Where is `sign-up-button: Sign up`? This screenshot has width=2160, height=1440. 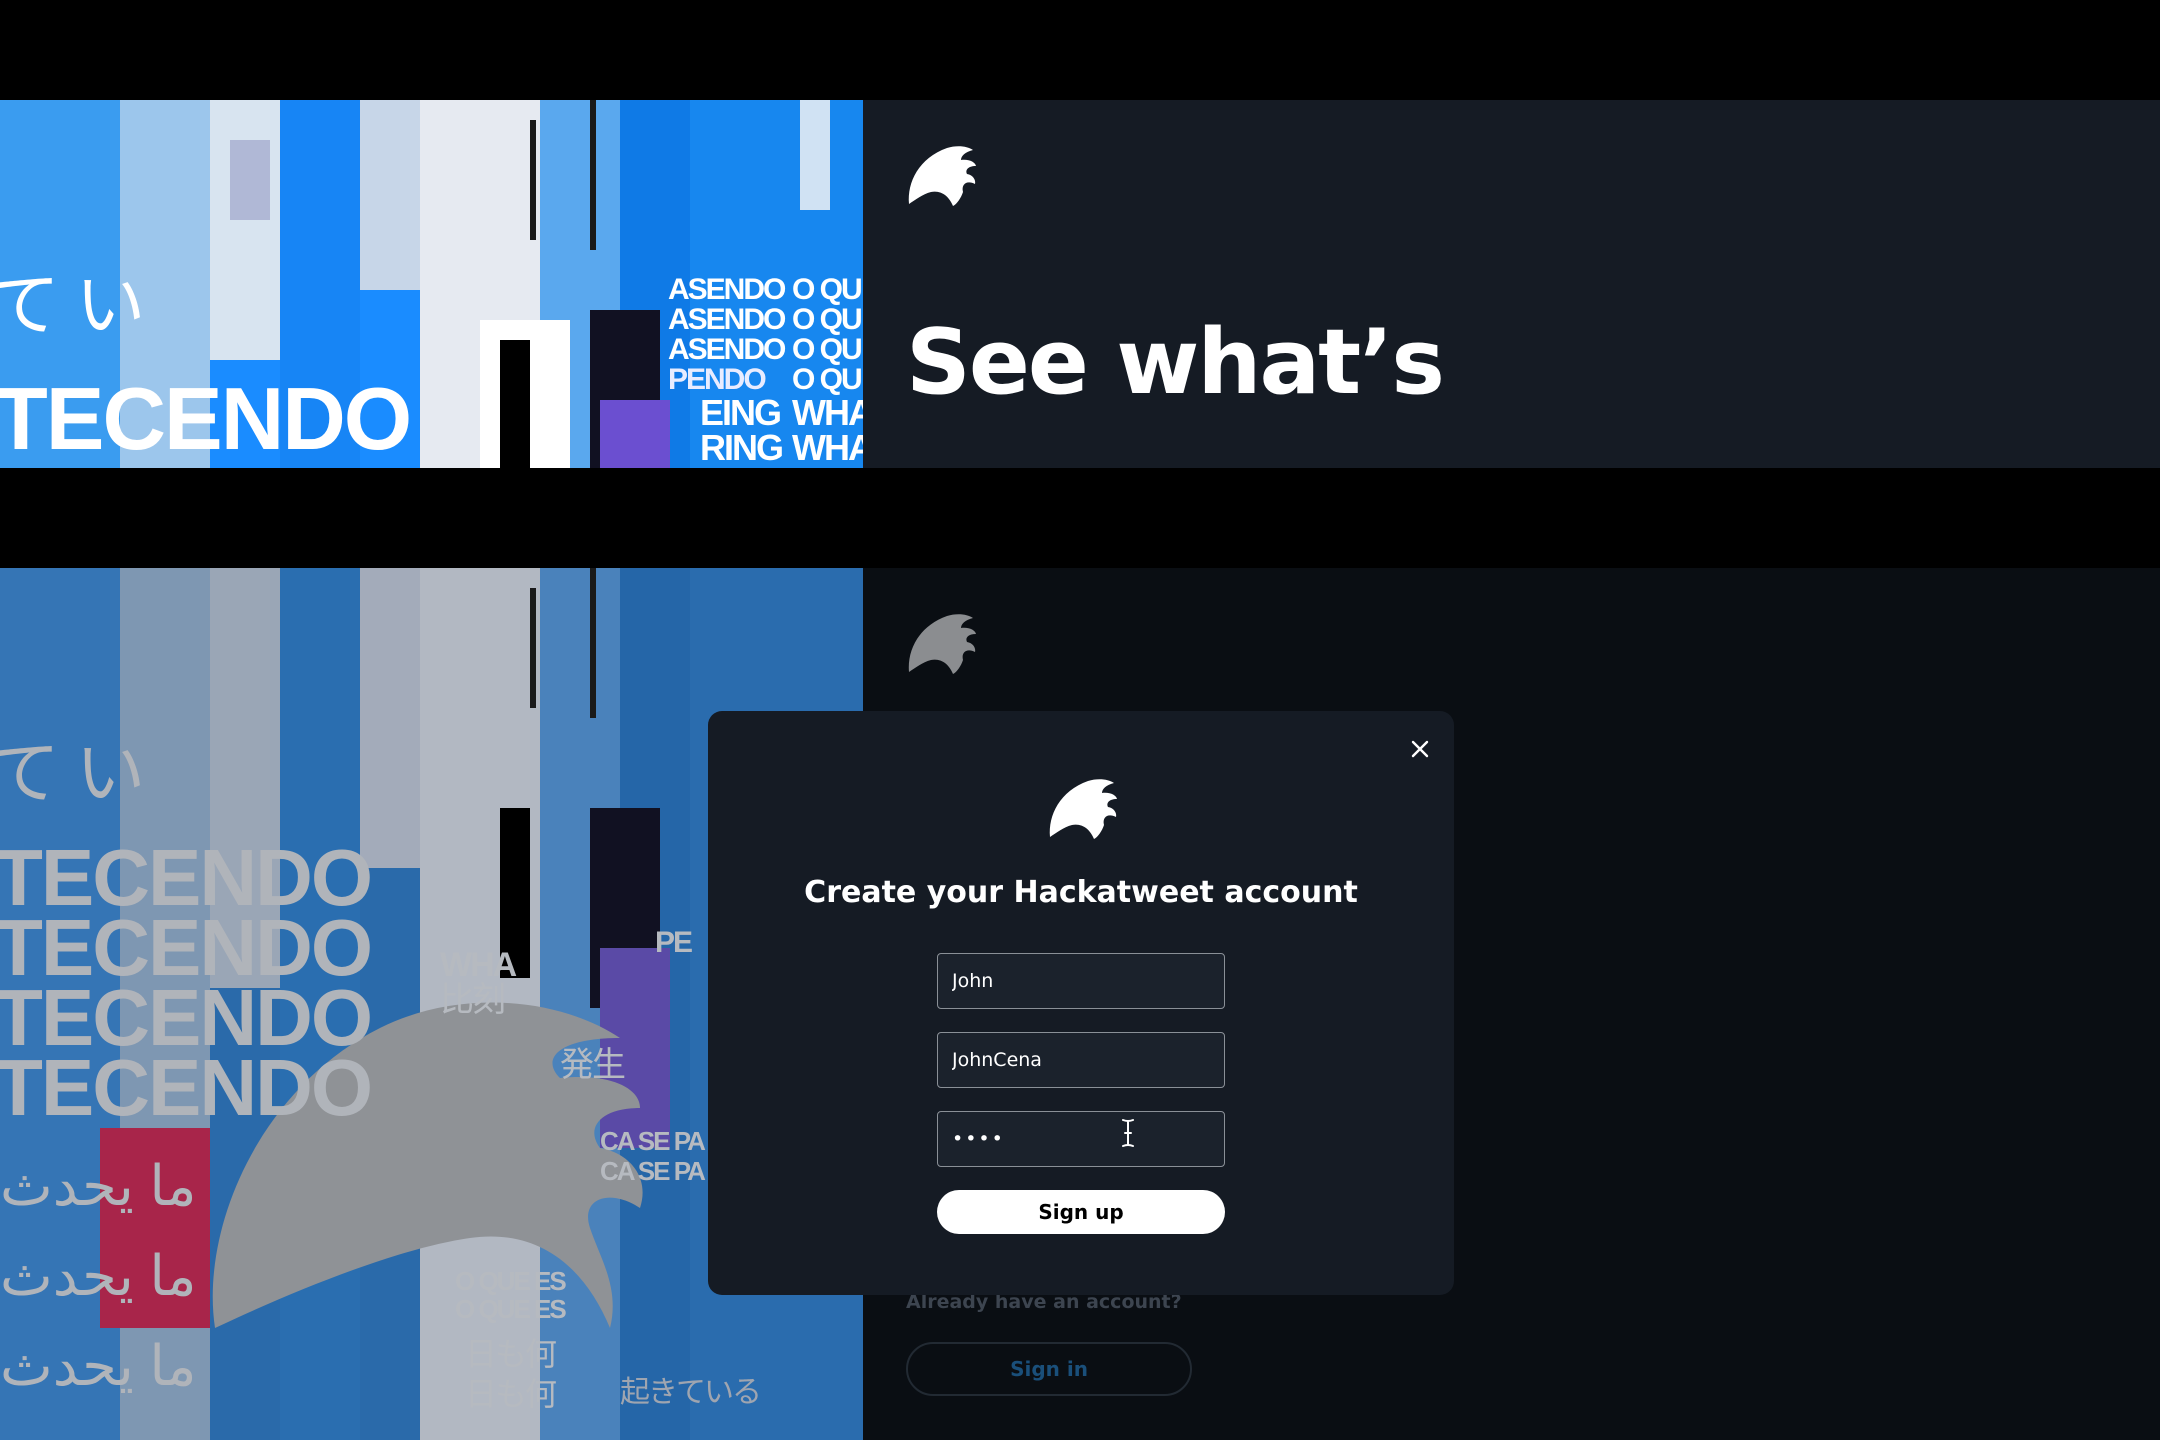
sign-up-button: Sign up is located at coordinates (1081, 1212).